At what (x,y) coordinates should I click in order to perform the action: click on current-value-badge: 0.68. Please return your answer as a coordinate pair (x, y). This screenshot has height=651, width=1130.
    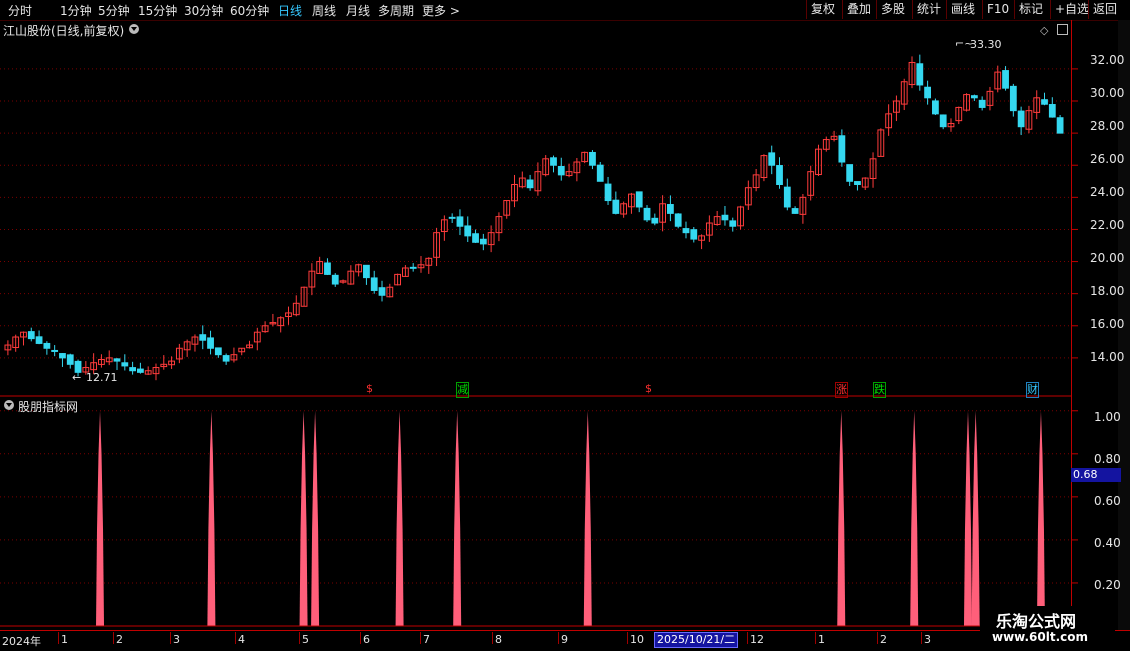
    Looking at the image, I should click on (1096, 475).